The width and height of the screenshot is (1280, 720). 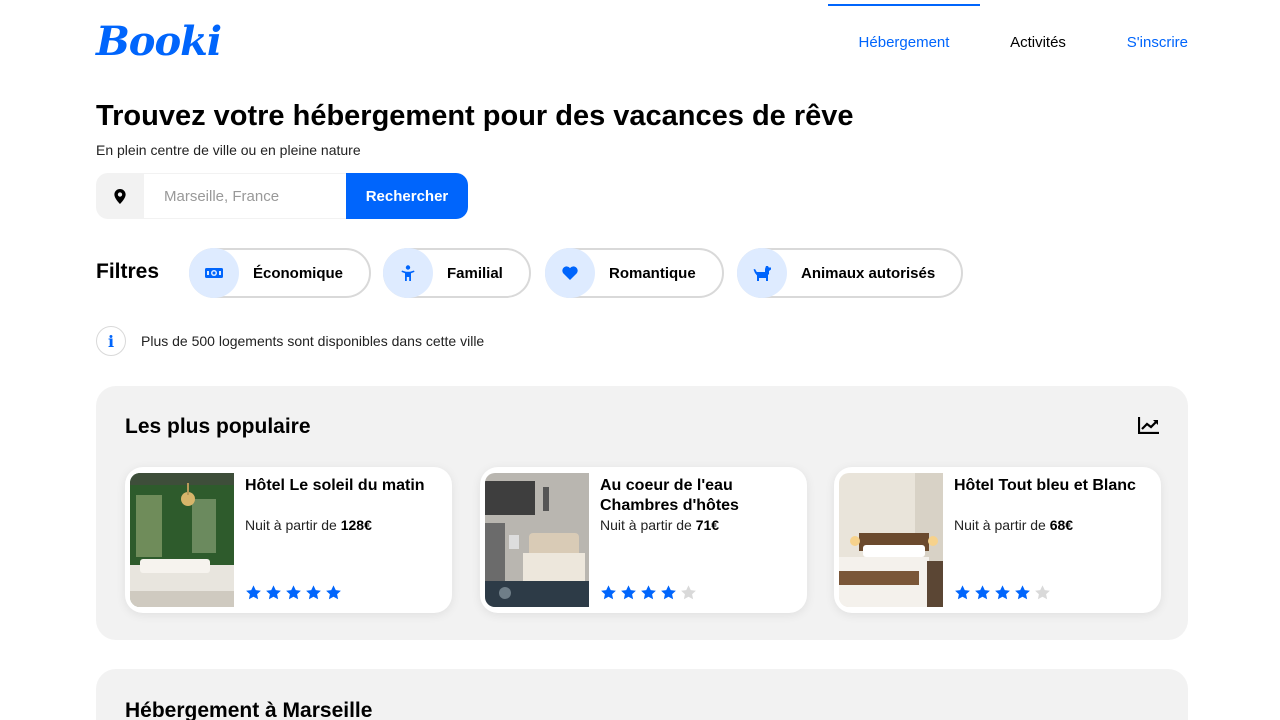 I want to click on filters-label: Filtres, so click(x=128, y=271).